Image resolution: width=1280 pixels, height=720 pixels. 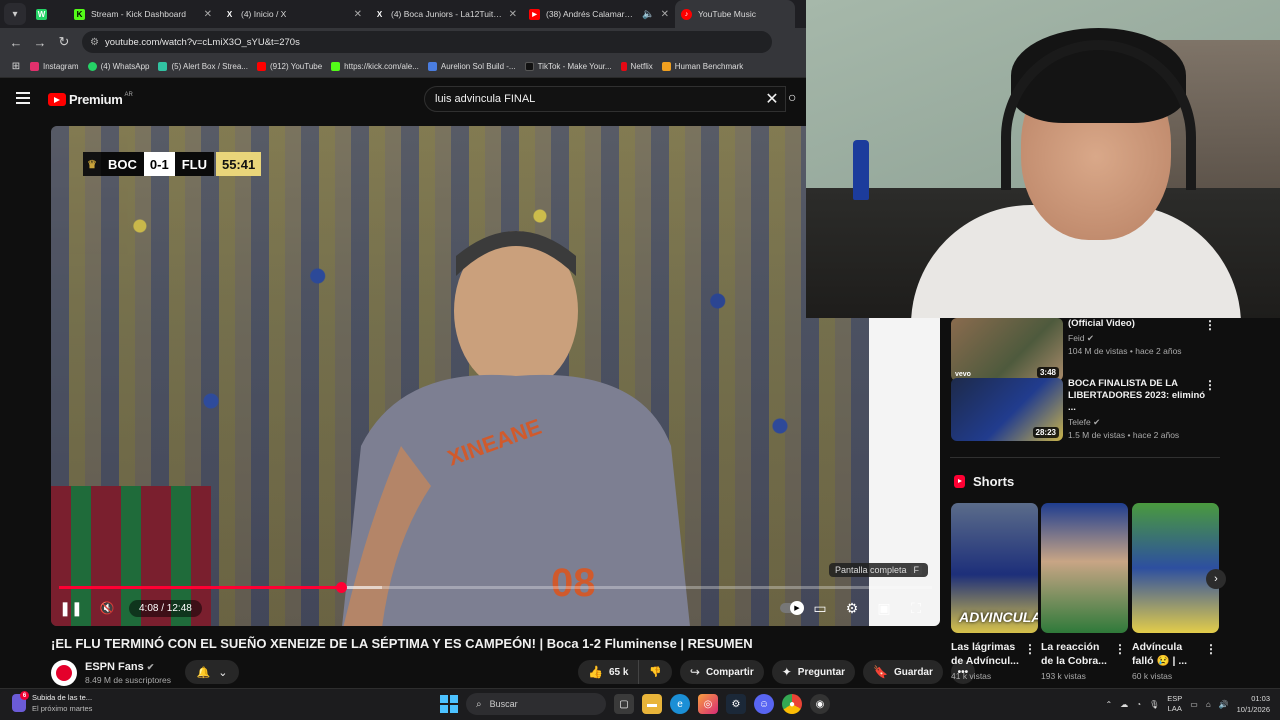 What do you see at coordinates (599, 14) in the screenshot?
I see `tab-youtube-calamaro: ▶ (38) Andrés Calamaro - Cl 🔈 ✕` at bounding box center [599, 14].